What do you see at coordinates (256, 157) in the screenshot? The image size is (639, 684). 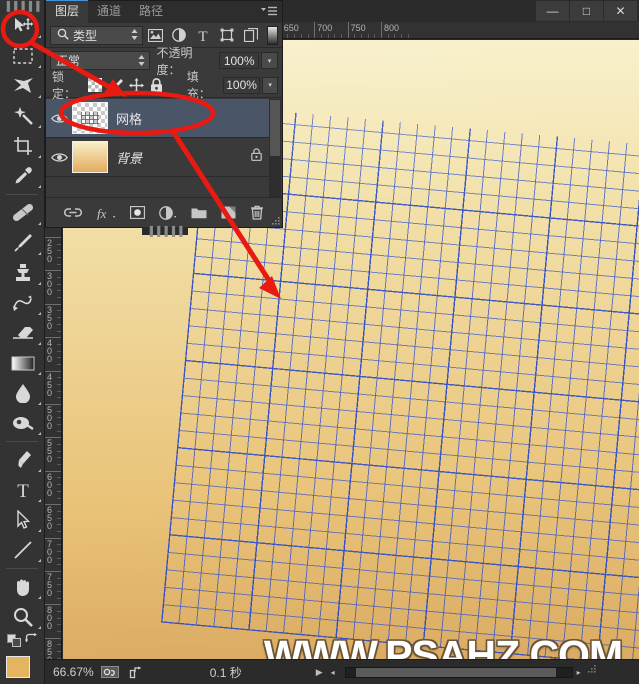 I see `lock-icon` at bounding box center [256, 157].